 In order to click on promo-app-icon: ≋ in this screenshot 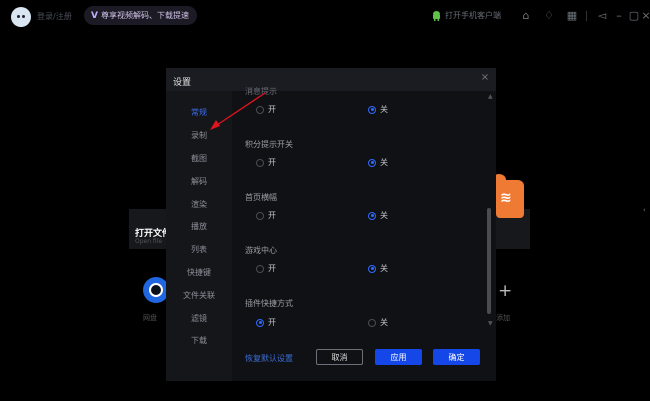, I will do `click(508, 196)`.